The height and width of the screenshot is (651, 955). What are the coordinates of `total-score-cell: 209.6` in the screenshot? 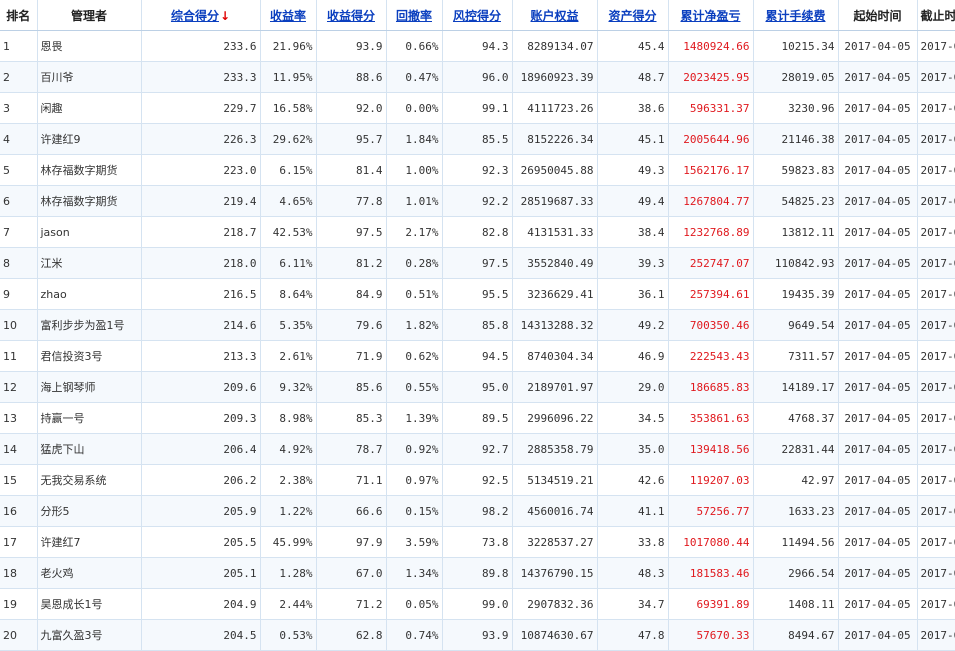 It's located at (201, 387).